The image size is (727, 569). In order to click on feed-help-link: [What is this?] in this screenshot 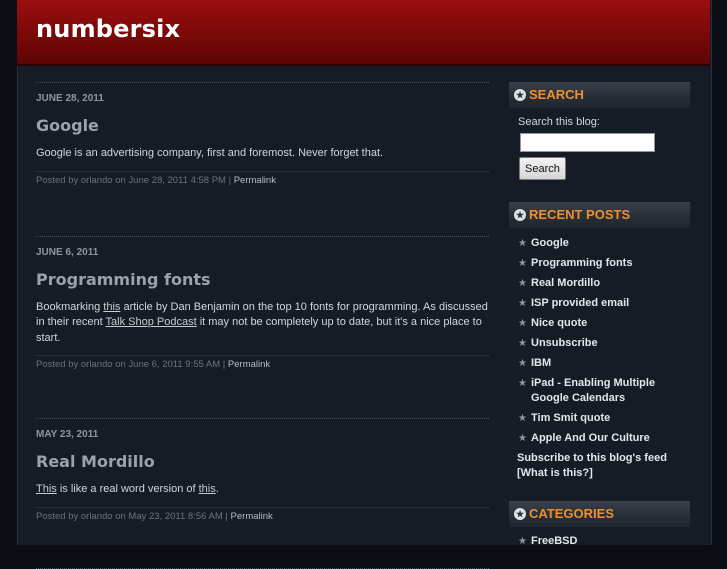, I will do `click(603, 473)`.